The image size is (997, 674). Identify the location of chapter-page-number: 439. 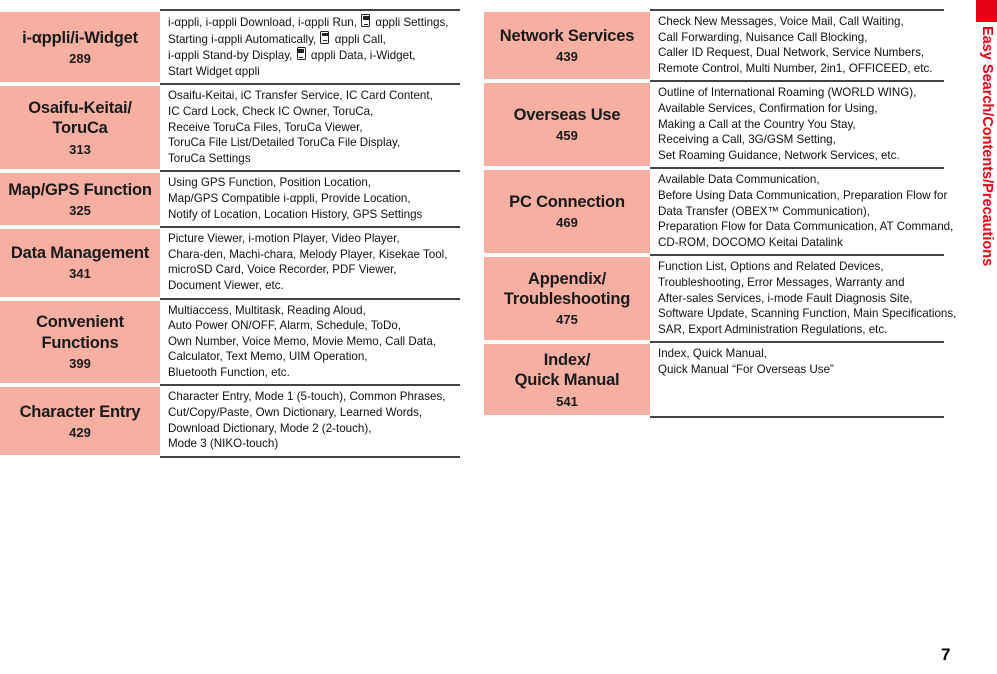
(567, 57).